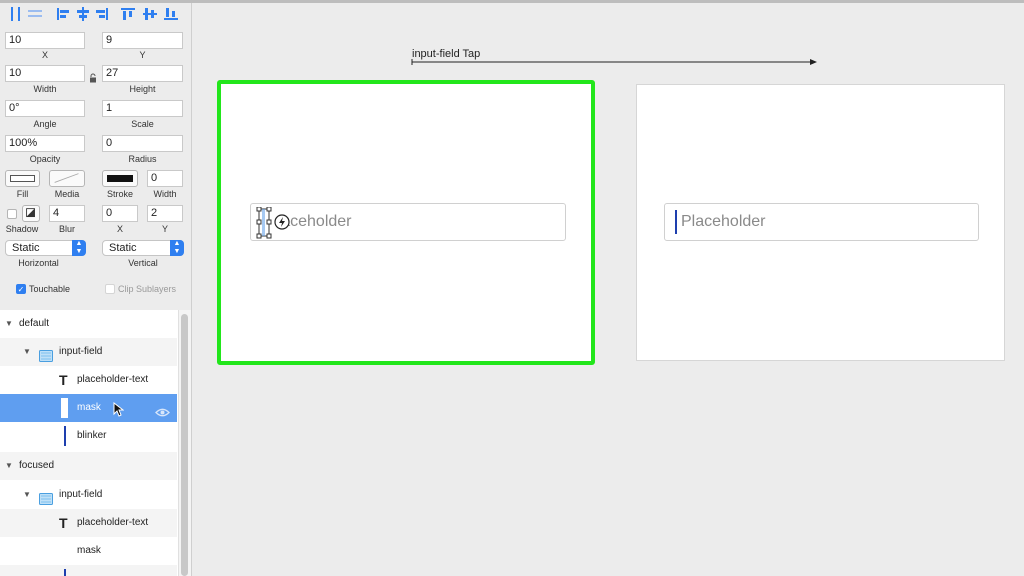 This screenshot has width=1024, height=576. I want to click on radius-field: 0, so click(142, 143).